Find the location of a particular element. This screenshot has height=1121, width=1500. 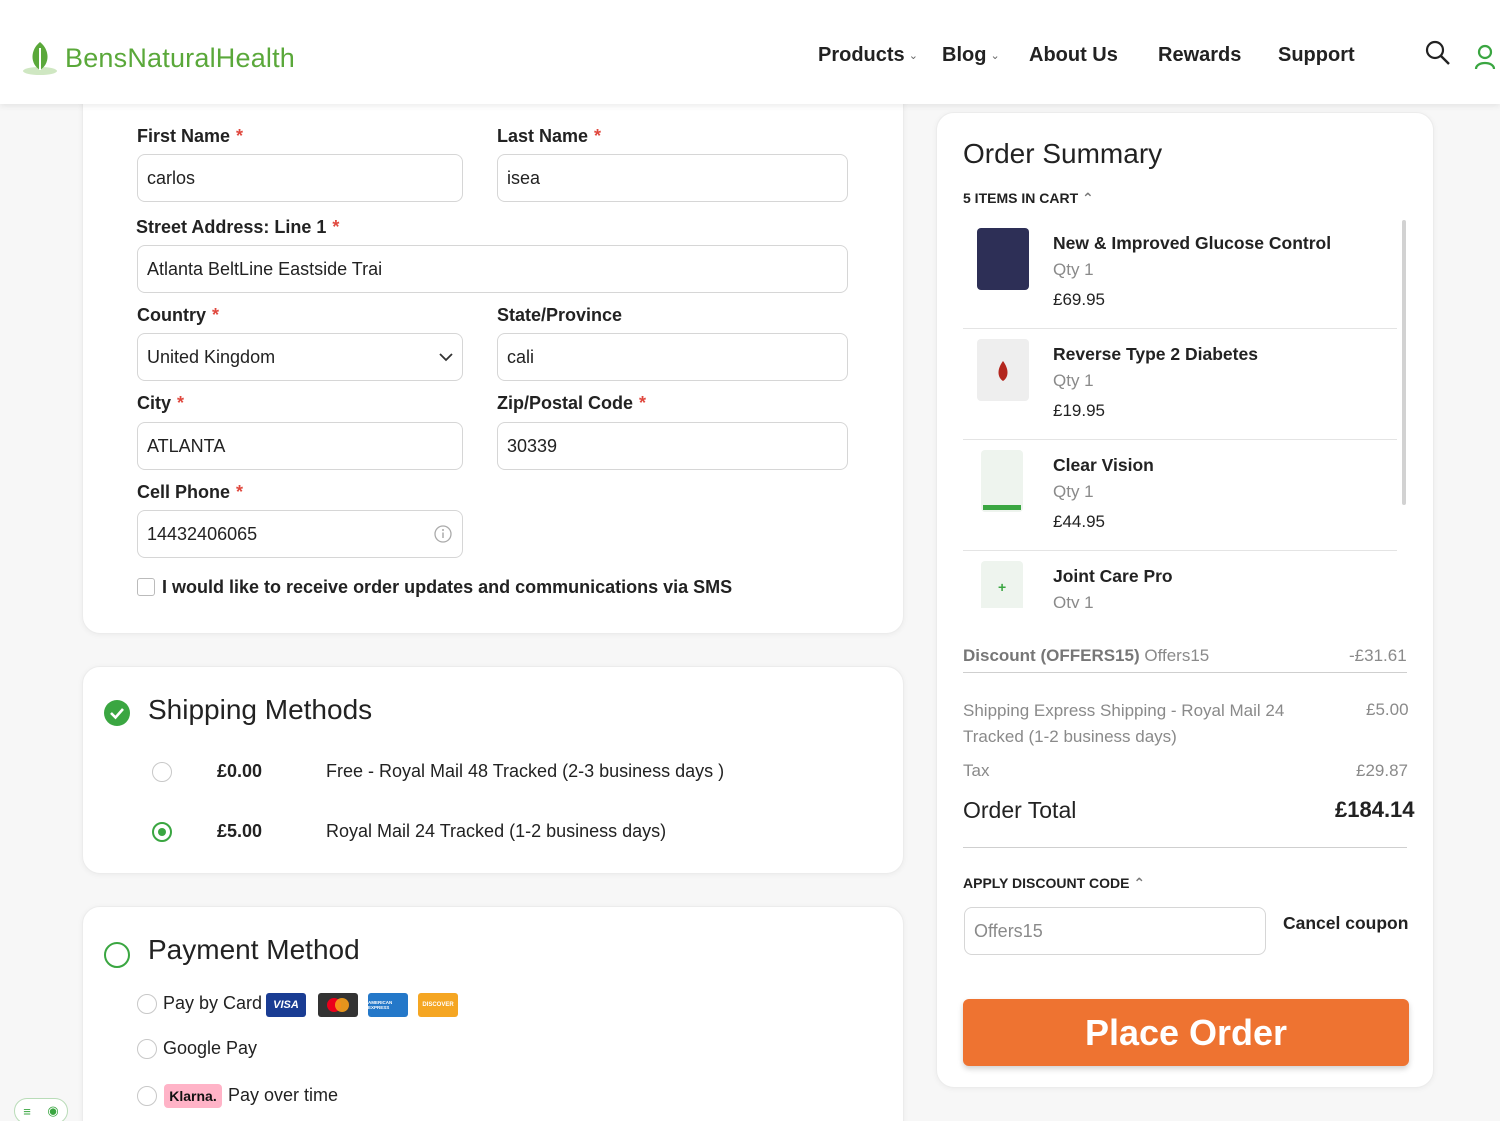

country-select: United Kingdom is located at coordinates (300, 357).